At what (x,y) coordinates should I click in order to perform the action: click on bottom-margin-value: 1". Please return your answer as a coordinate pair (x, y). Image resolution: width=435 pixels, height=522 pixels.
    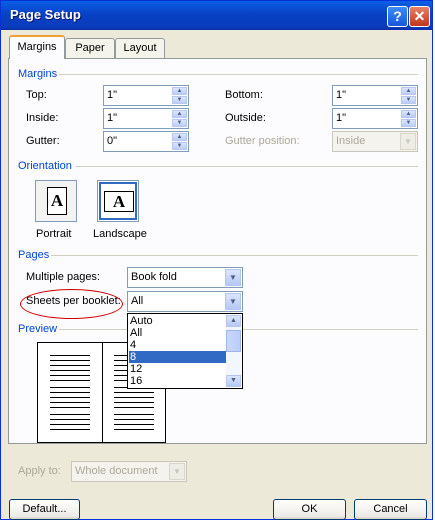
    Looking at the image, I should click on (341, 95).